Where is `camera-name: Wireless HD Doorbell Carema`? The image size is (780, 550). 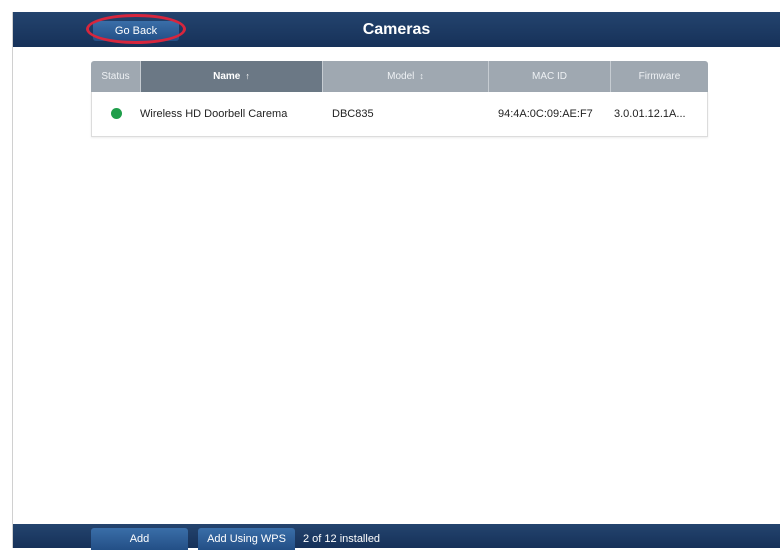 camera-name: Wireless HD Doorbell Carema is located at coordinates (214, 114).